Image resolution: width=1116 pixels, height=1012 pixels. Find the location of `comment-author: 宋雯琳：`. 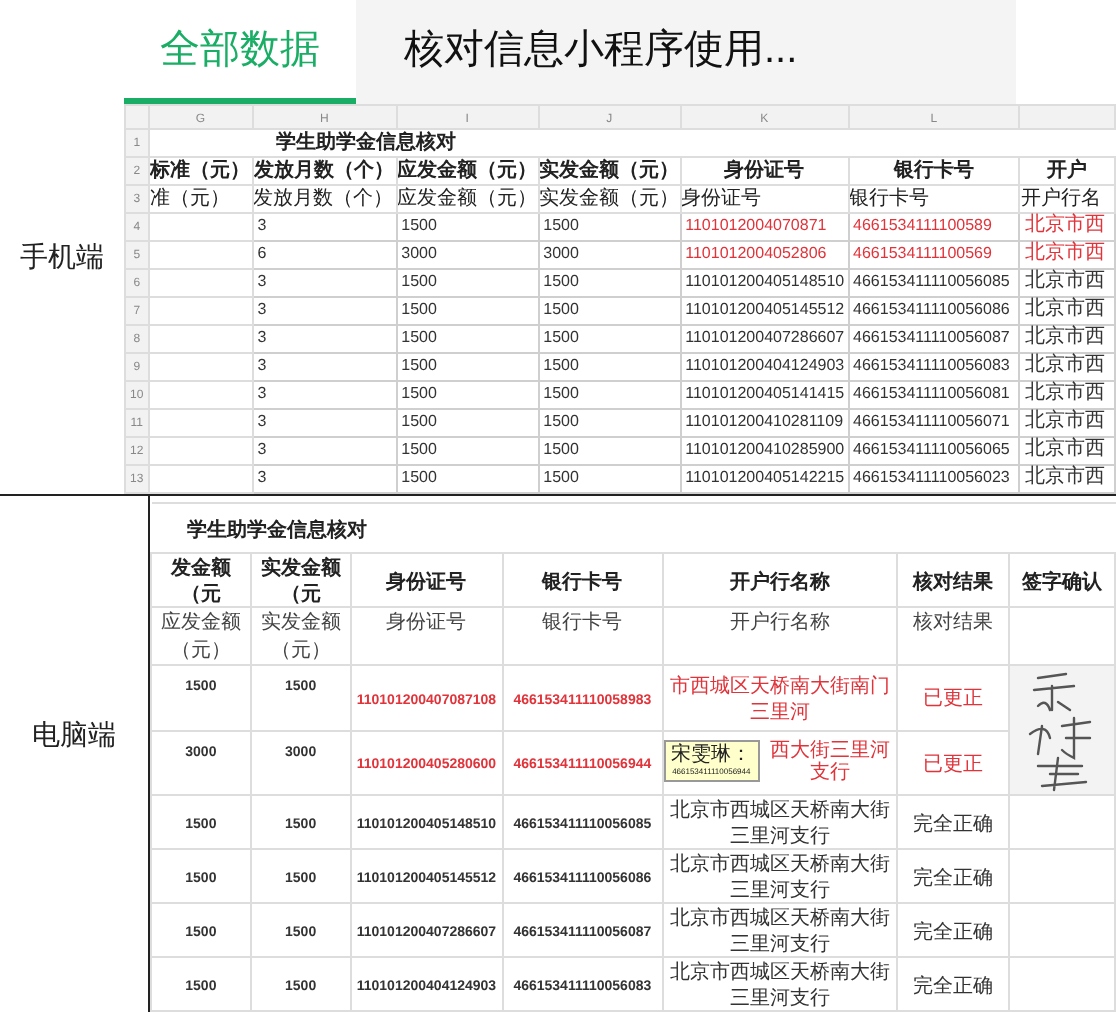

comment-author: 宋雯琳： is located at coordinates (711, 755).